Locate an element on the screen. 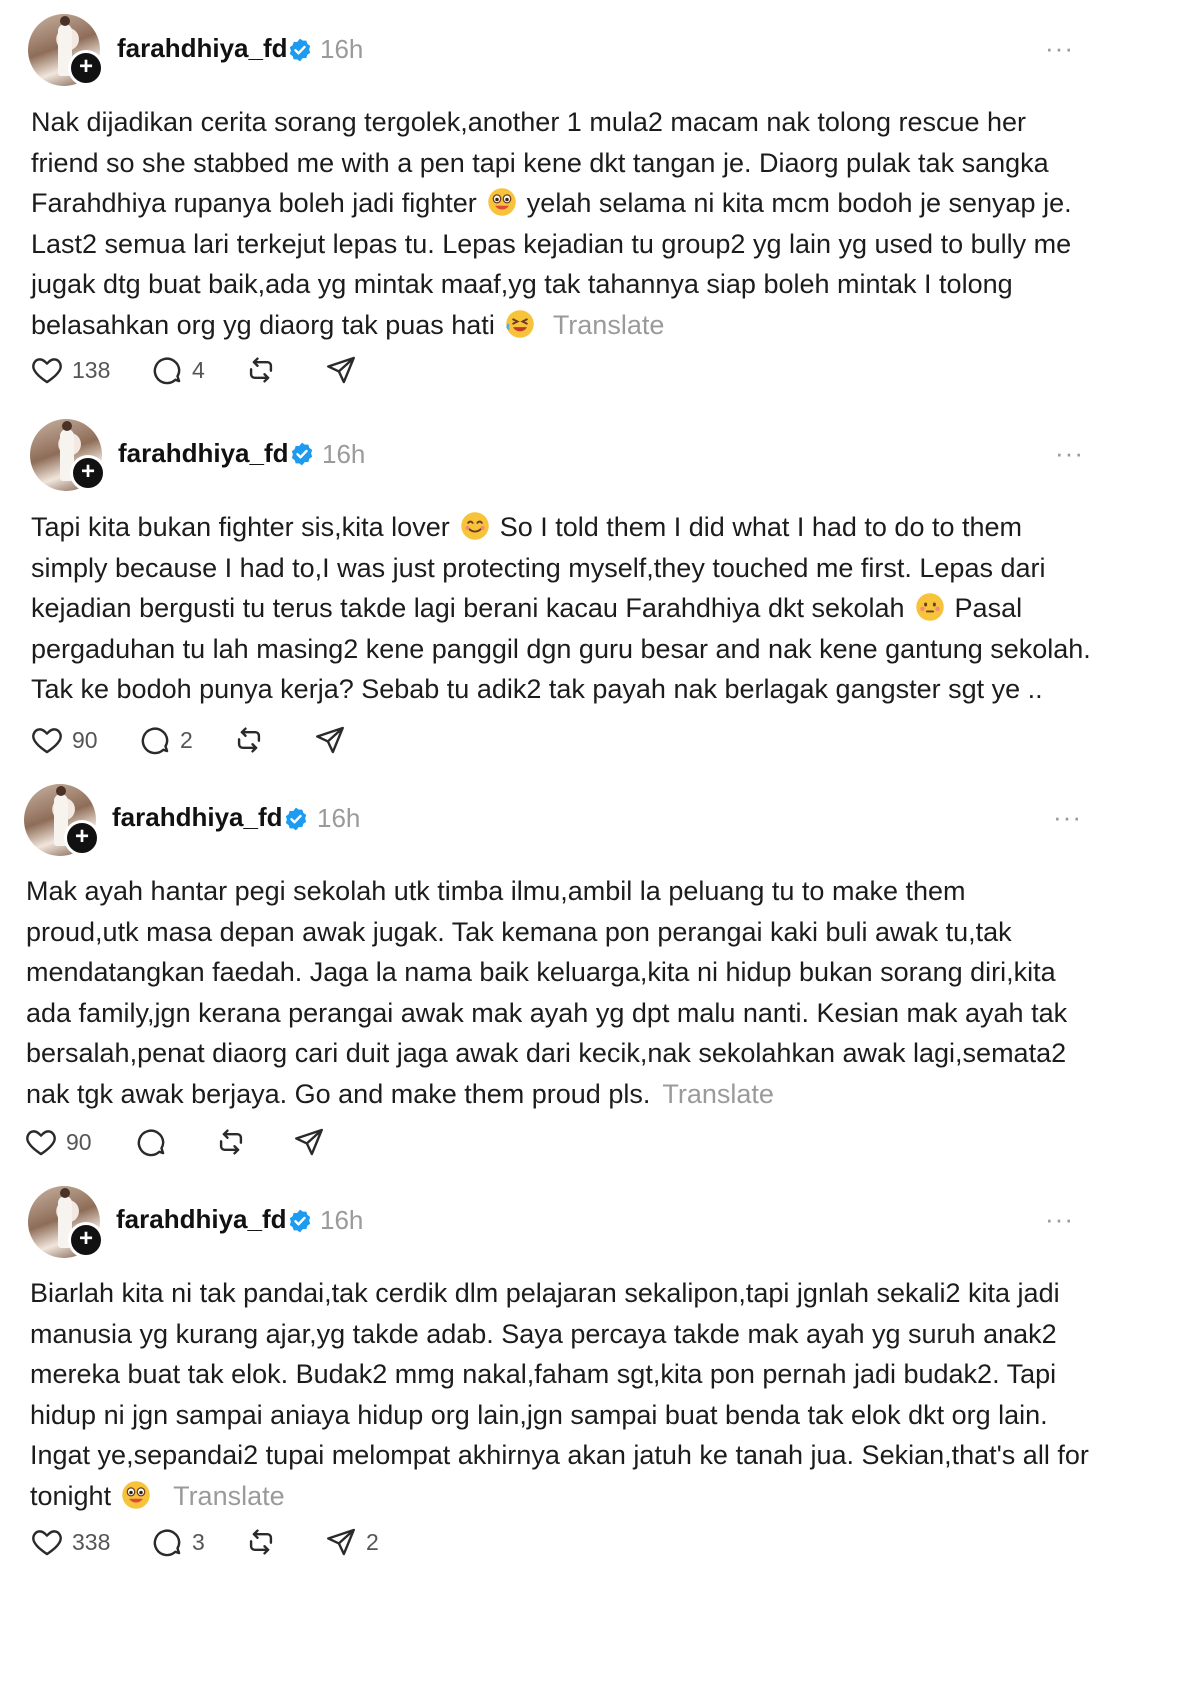 This screenshot has width=1200, height=1695. comment-button: 4 is located at coordinates (177, 370).